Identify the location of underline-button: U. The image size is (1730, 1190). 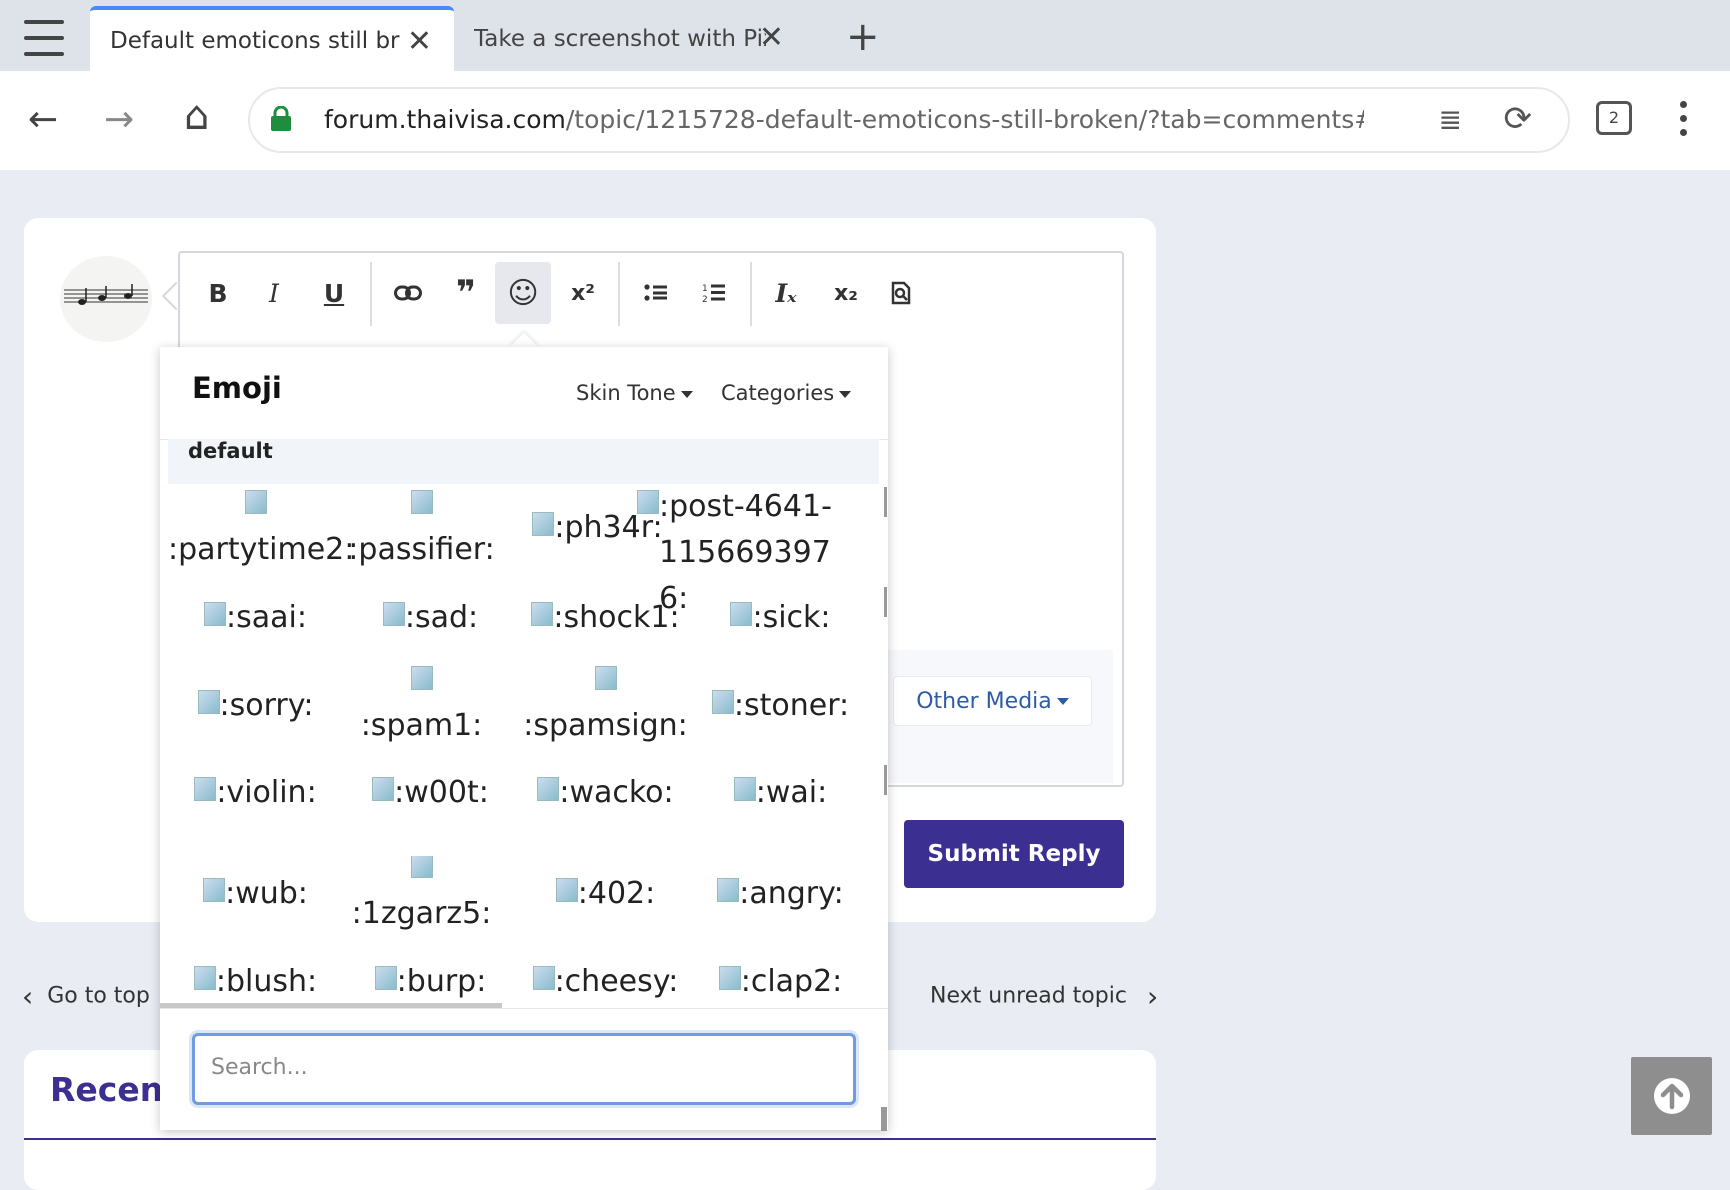
(334, 293).